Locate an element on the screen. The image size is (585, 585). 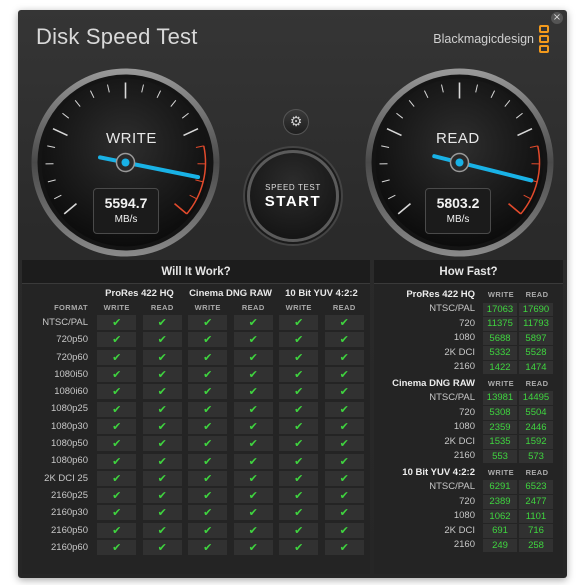
gear-icon: ⚙ is located at coordinates (296, 122).